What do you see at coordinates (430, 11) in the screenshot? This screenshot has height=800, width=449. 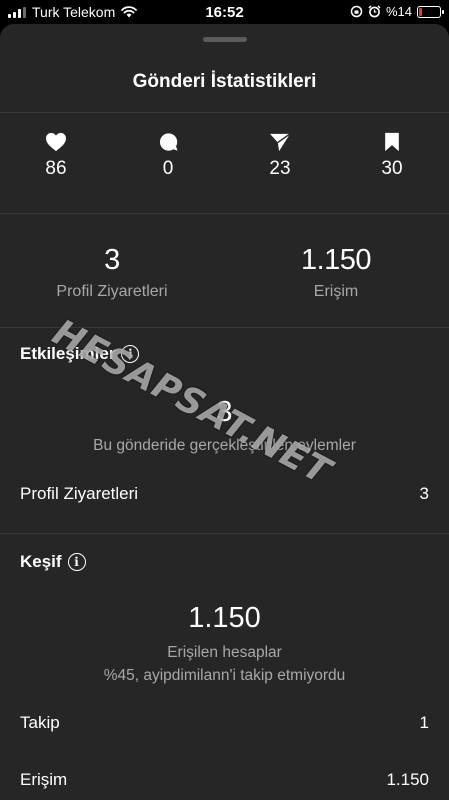 I see `battery-icon` at bounding box center [430, 11].